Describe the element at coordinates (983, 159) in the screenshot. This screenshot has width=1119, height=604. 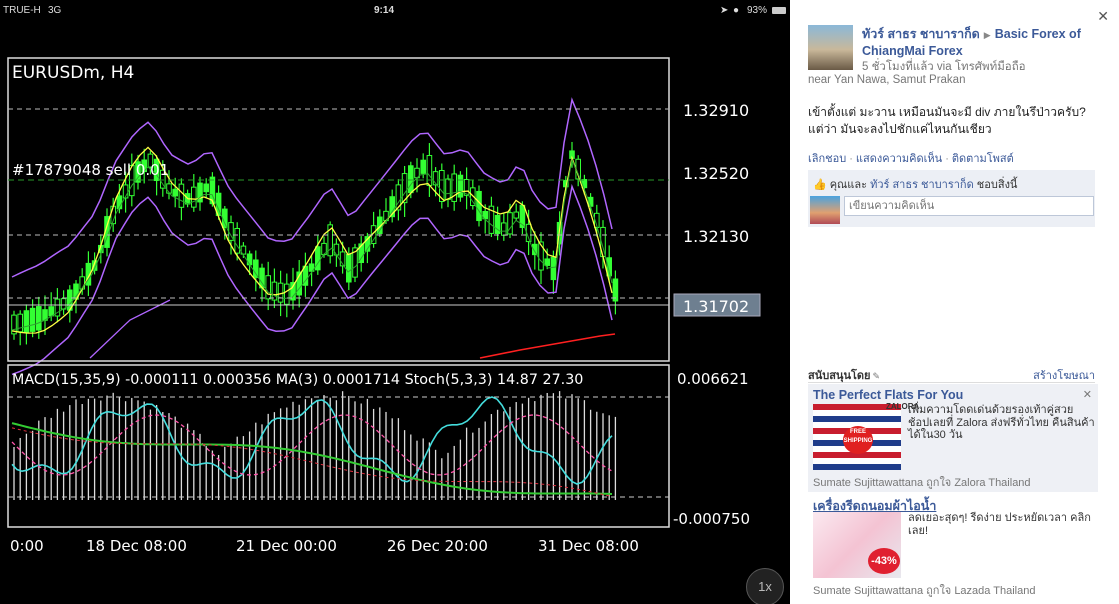
I see `follow-post-link: ติดตามโพสต์` at that location.